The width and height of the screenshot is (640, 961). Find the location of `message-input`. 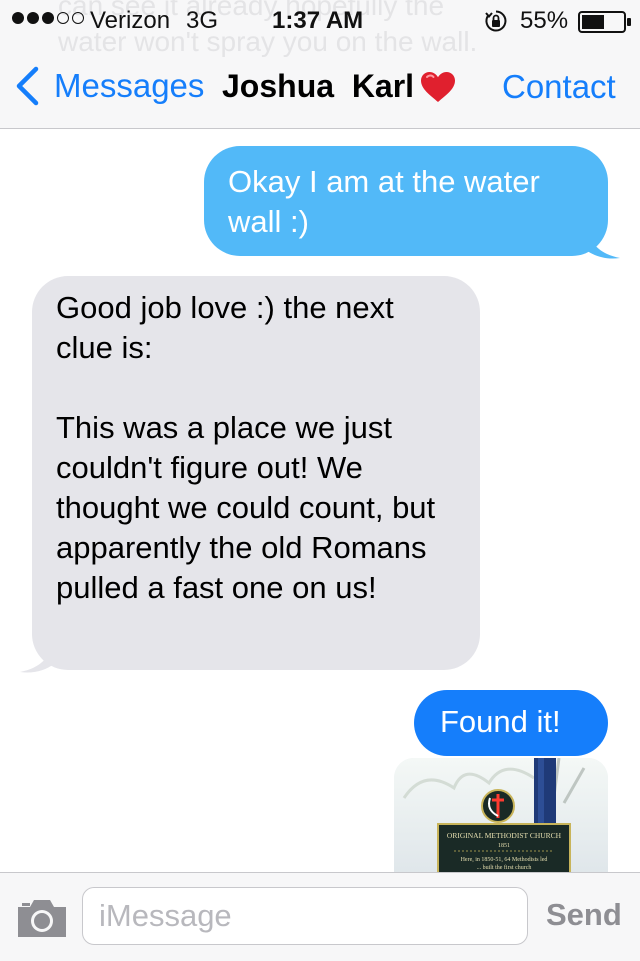

message-input is located at coordinates (305, 916).